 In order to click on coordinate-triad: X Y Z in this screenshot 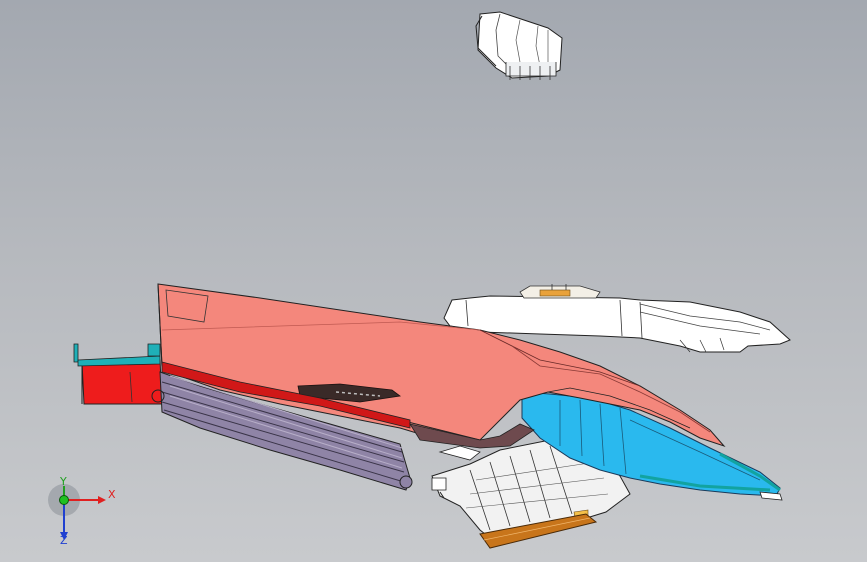, I will do `click(82, 511)`.